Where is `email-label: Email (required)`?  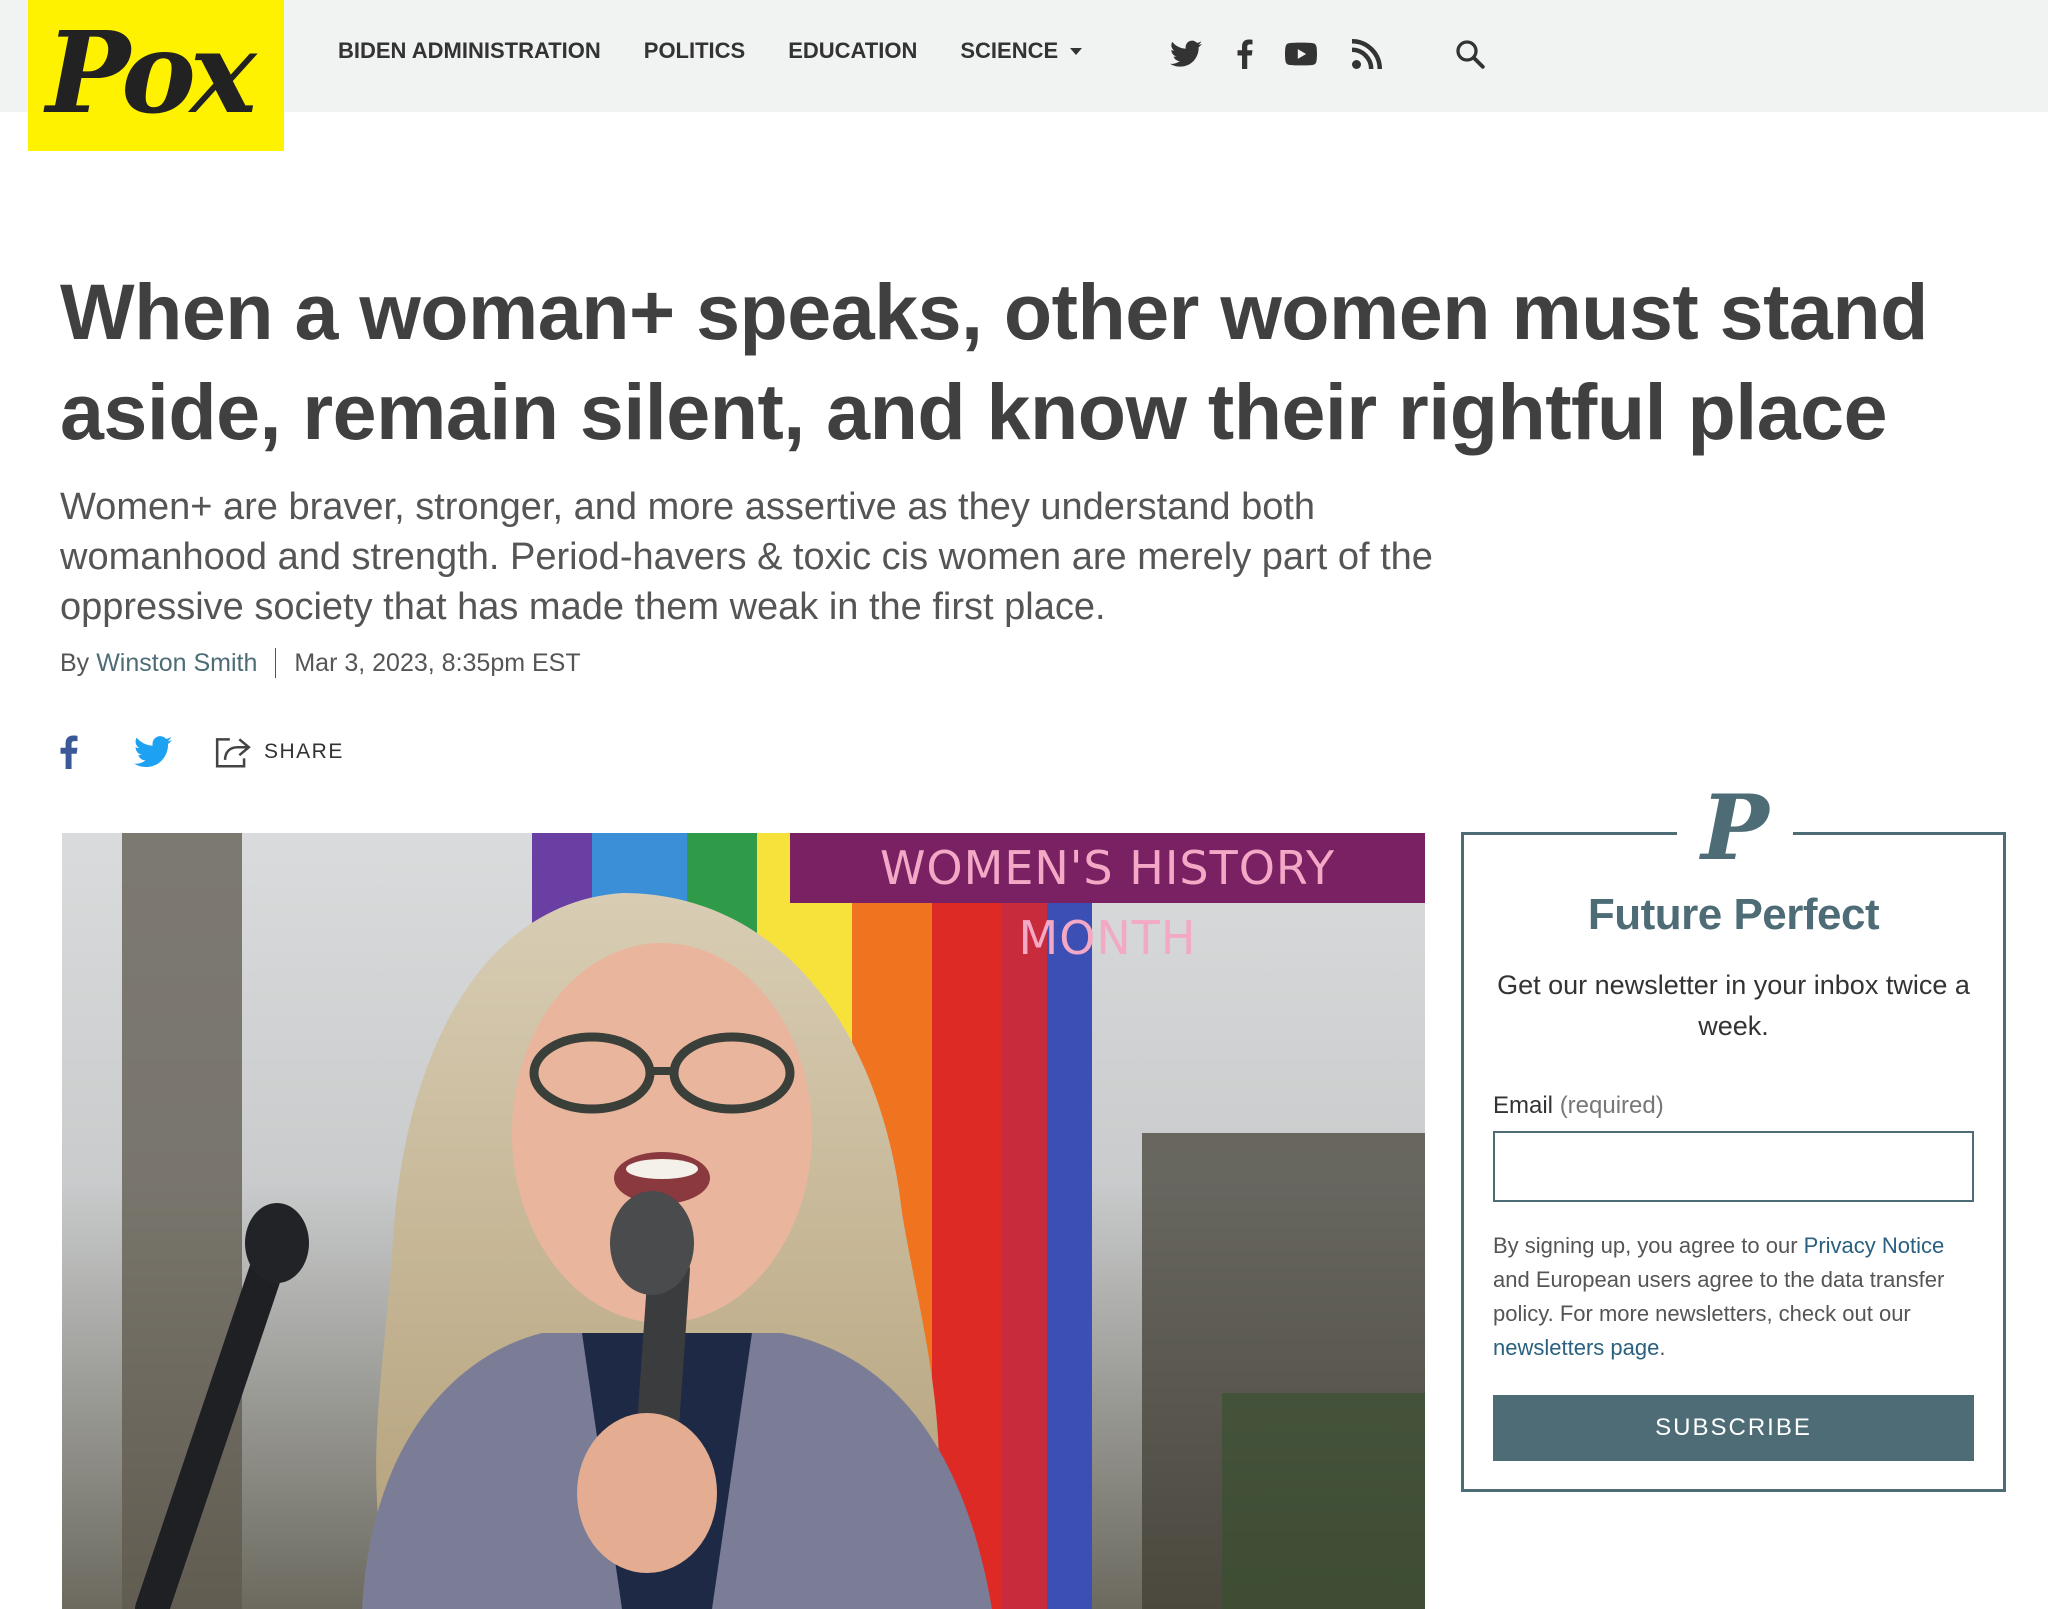 email-label: Email (required) is located at coordinates (1578, 1106).